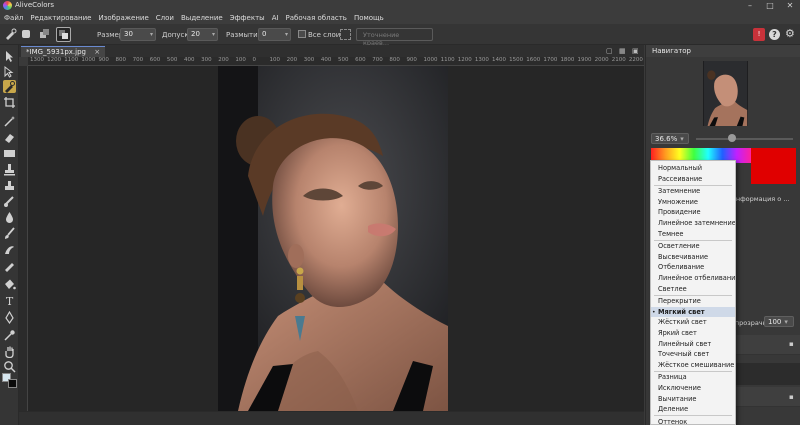  I want to click on zoom-input: 36.6% ▾, so click(670, 138).